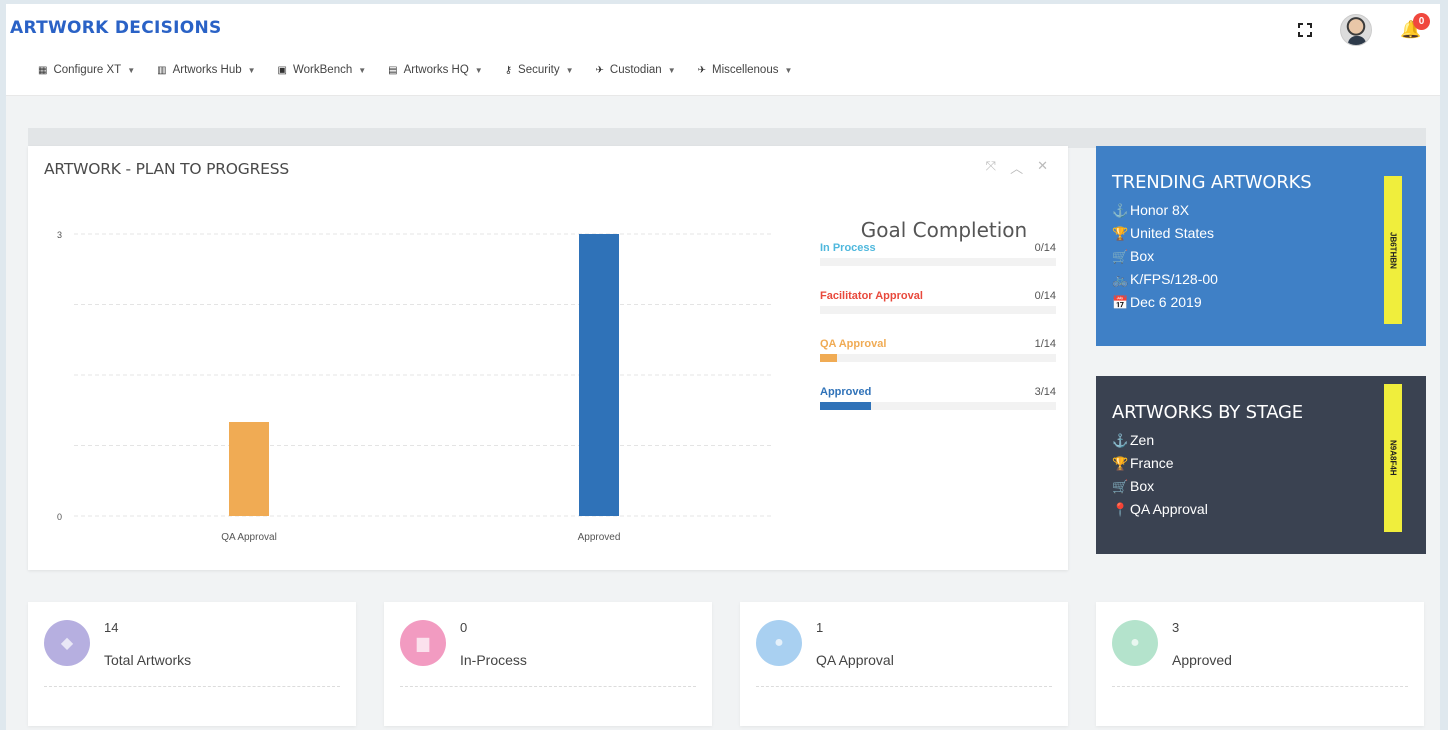 Image resolution: width=1448 pixels, height=730 pixels. I want to click on nav-label: WorkBench, so click(323, 70).